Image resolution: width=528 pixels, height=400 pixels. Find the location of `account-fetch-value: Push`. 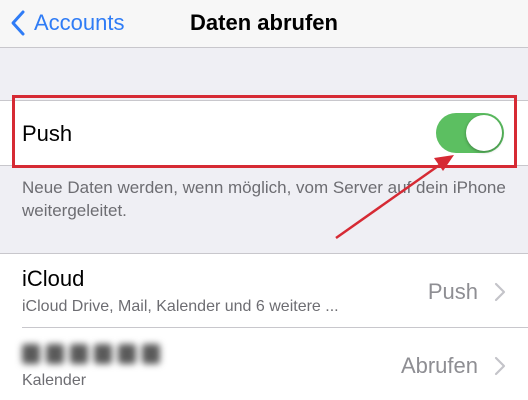

account-fetch-value: Push is located at coordinates (452, 291).